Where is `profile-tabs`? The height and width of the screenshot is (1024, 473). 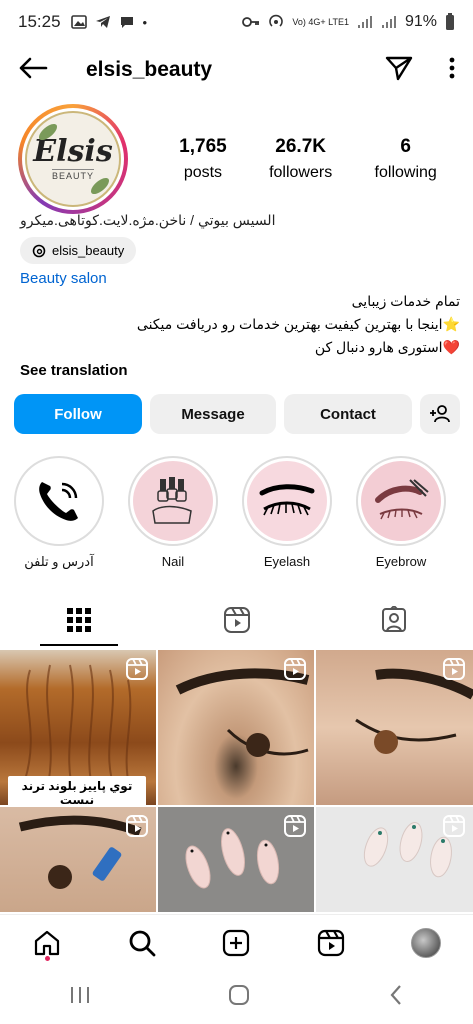
profile-tabs is located at coordinates (236, 620).